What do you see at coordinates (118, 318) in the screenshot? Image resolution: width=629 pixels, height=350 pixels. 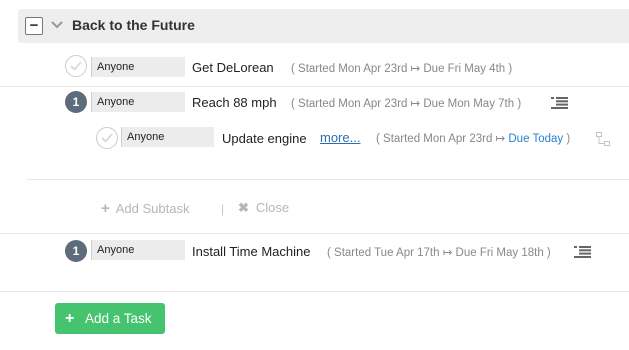 I see `add-task-label: Add a Task` at bounding box center [118, 318].